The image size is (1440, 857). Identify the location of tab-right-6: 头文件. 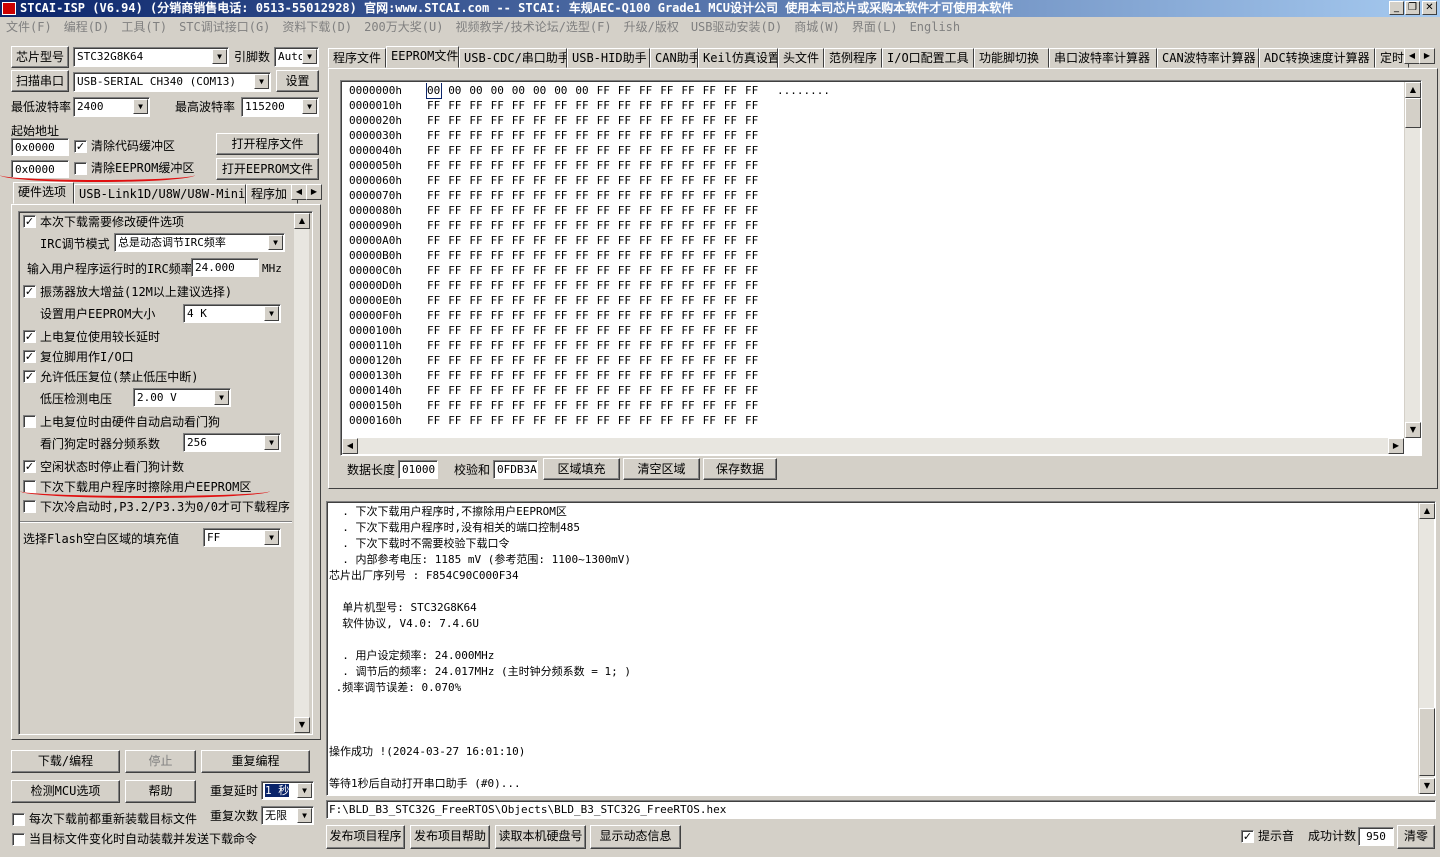
(801, 58).